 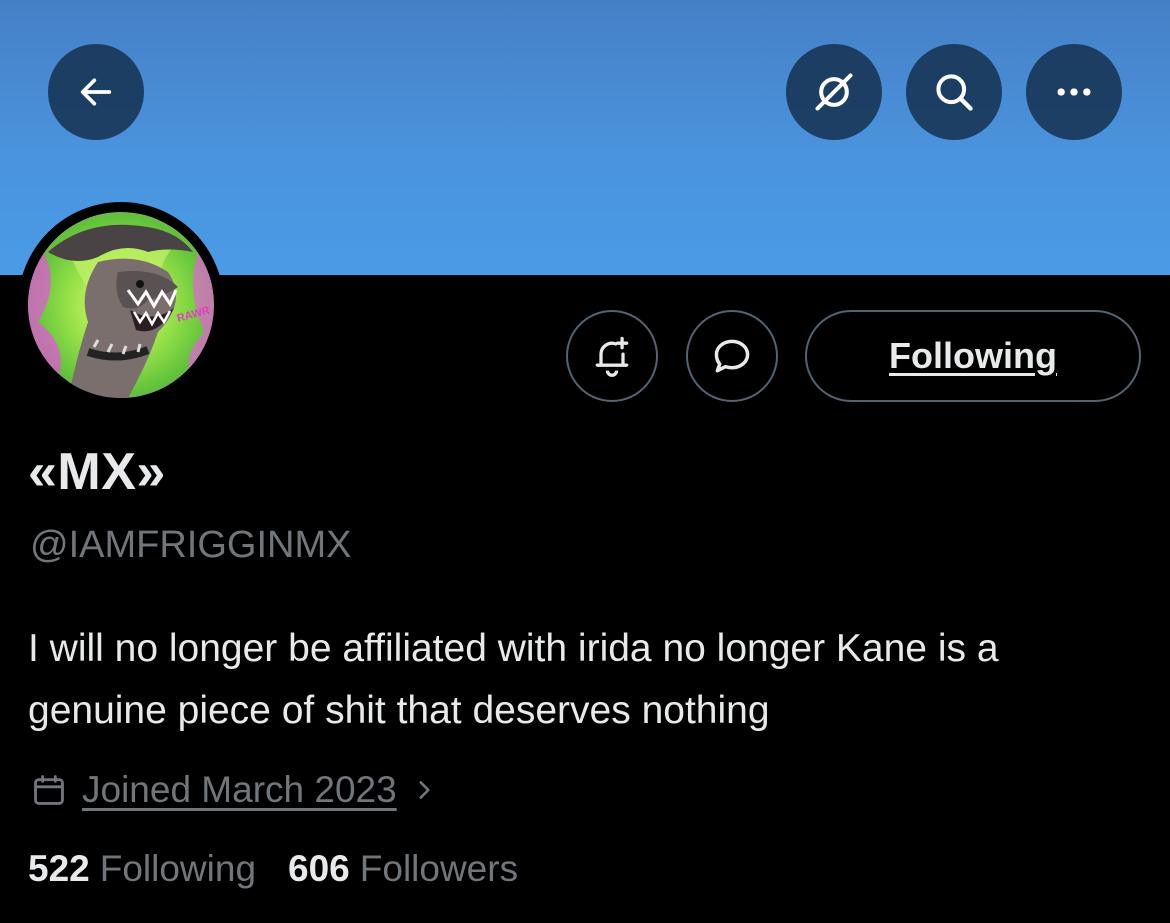 What do you see at coordinates (273, 869) in the screenshot?
I see `profile-stats: 522 Following 606 Followers` at bounding box center [273, 869].